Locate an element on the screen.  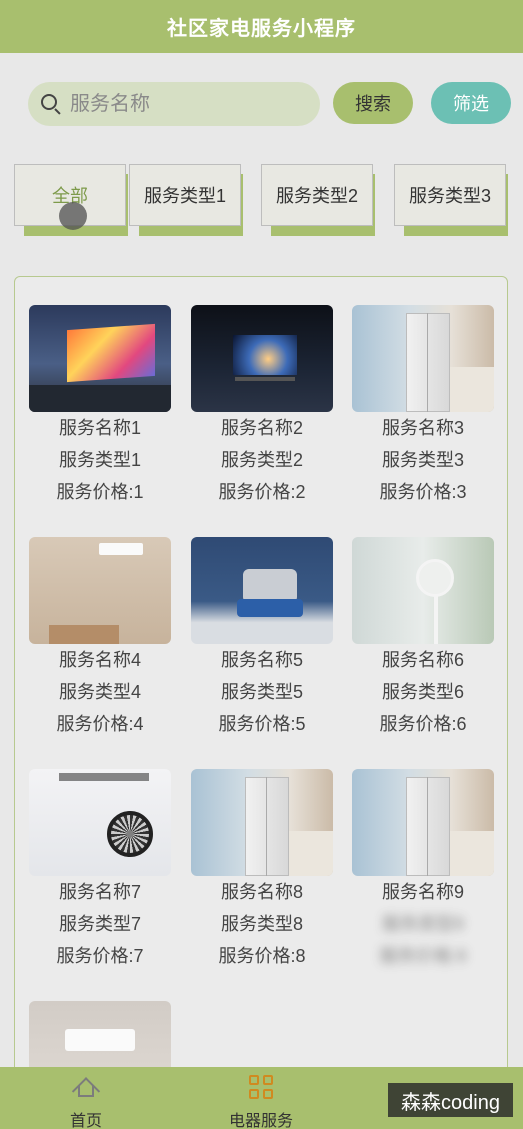
search-box is located at coordinates (174, 104).